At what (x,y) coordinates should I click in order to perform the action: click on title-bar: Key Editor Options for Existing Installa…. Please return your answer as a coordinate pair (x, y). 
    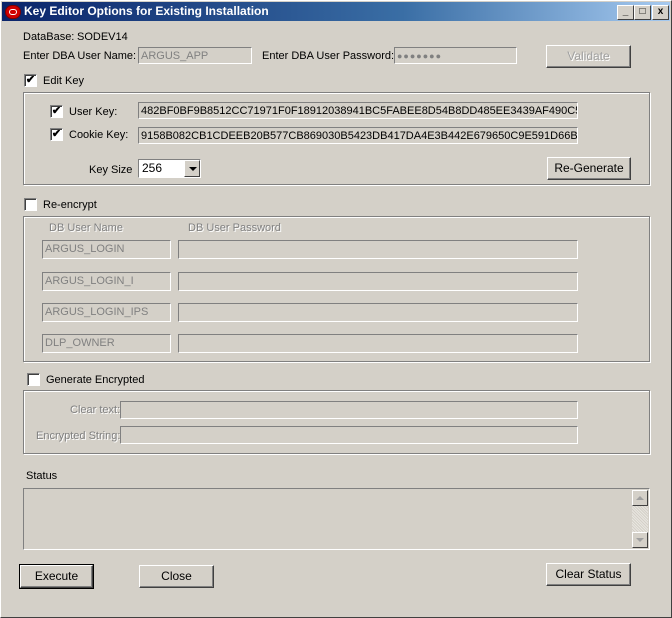
    Looking at the image, I should click on (336, 11).